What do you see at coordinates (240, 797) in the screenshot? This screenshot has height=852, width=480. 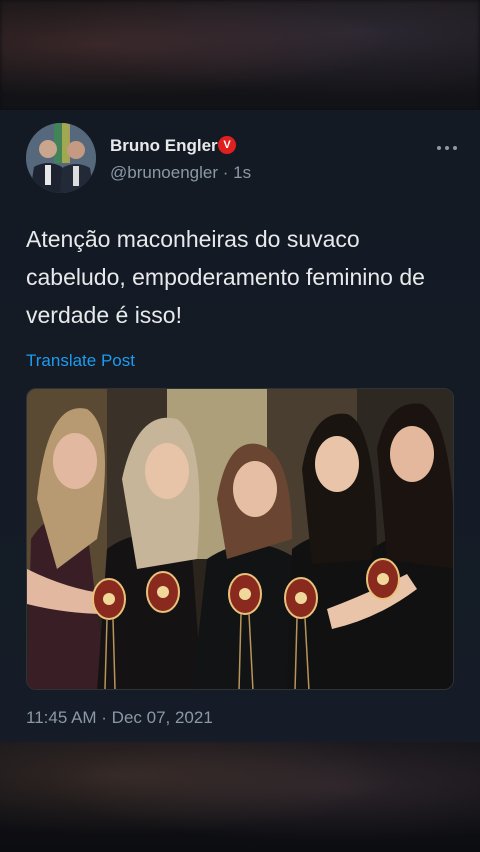 I see `blurred-background-bottom` at bounding box center [240, 797].